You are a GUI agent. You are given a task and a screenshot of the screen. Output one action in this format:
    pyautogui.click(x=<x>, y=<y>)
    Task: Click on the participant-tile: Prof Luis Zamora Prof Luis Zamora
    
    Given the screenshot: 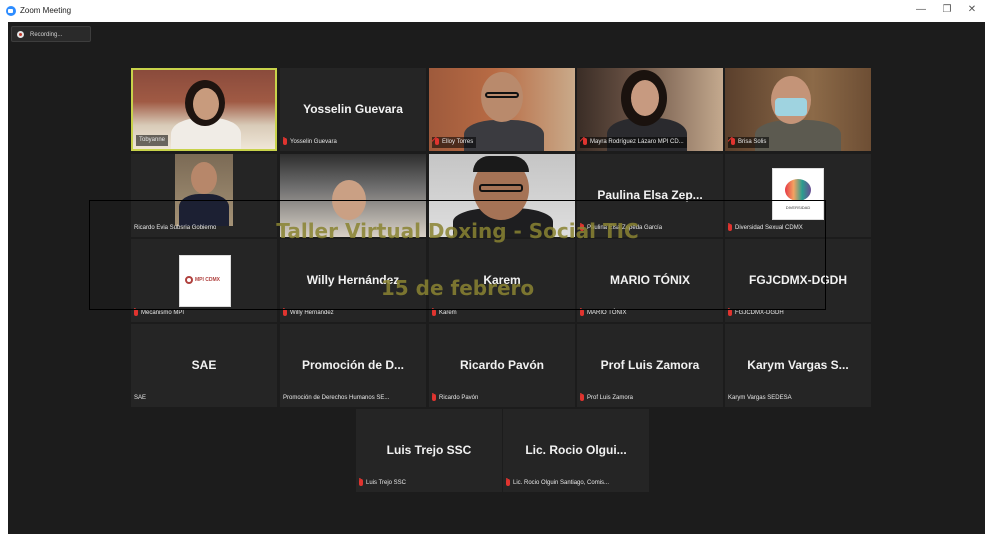 What is the action you would take?
    pyautogui.click(x=650, y=365)
    